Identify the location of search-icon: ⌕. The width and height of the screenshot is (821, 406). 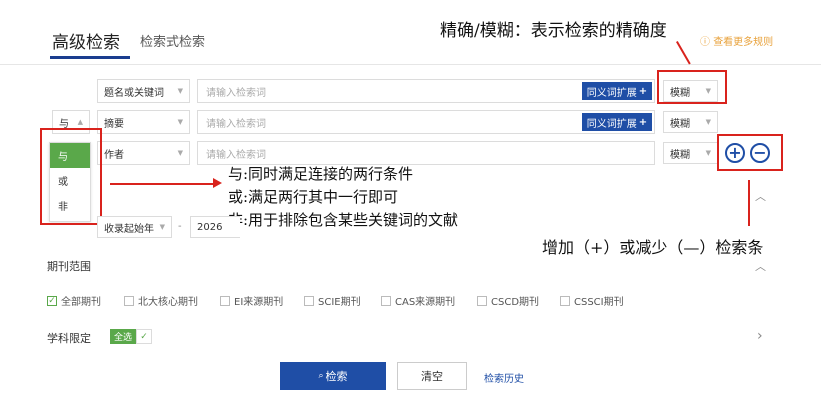
(321, 376).